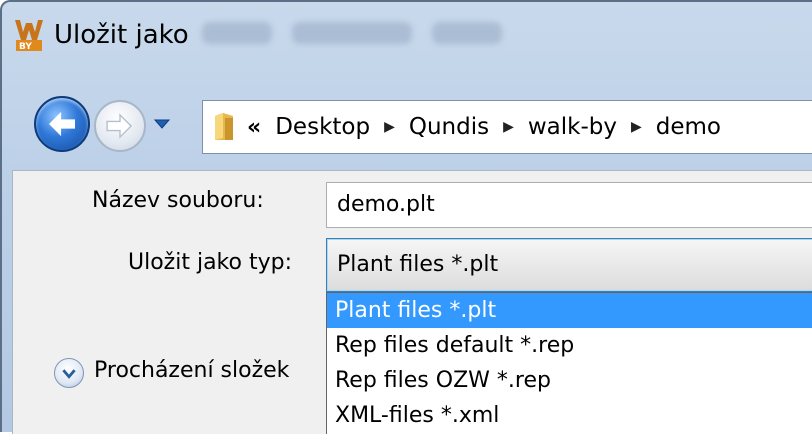 This screenshot has height=434, width=812. I want to click on browse-folders-toggle, so click(69, 373).